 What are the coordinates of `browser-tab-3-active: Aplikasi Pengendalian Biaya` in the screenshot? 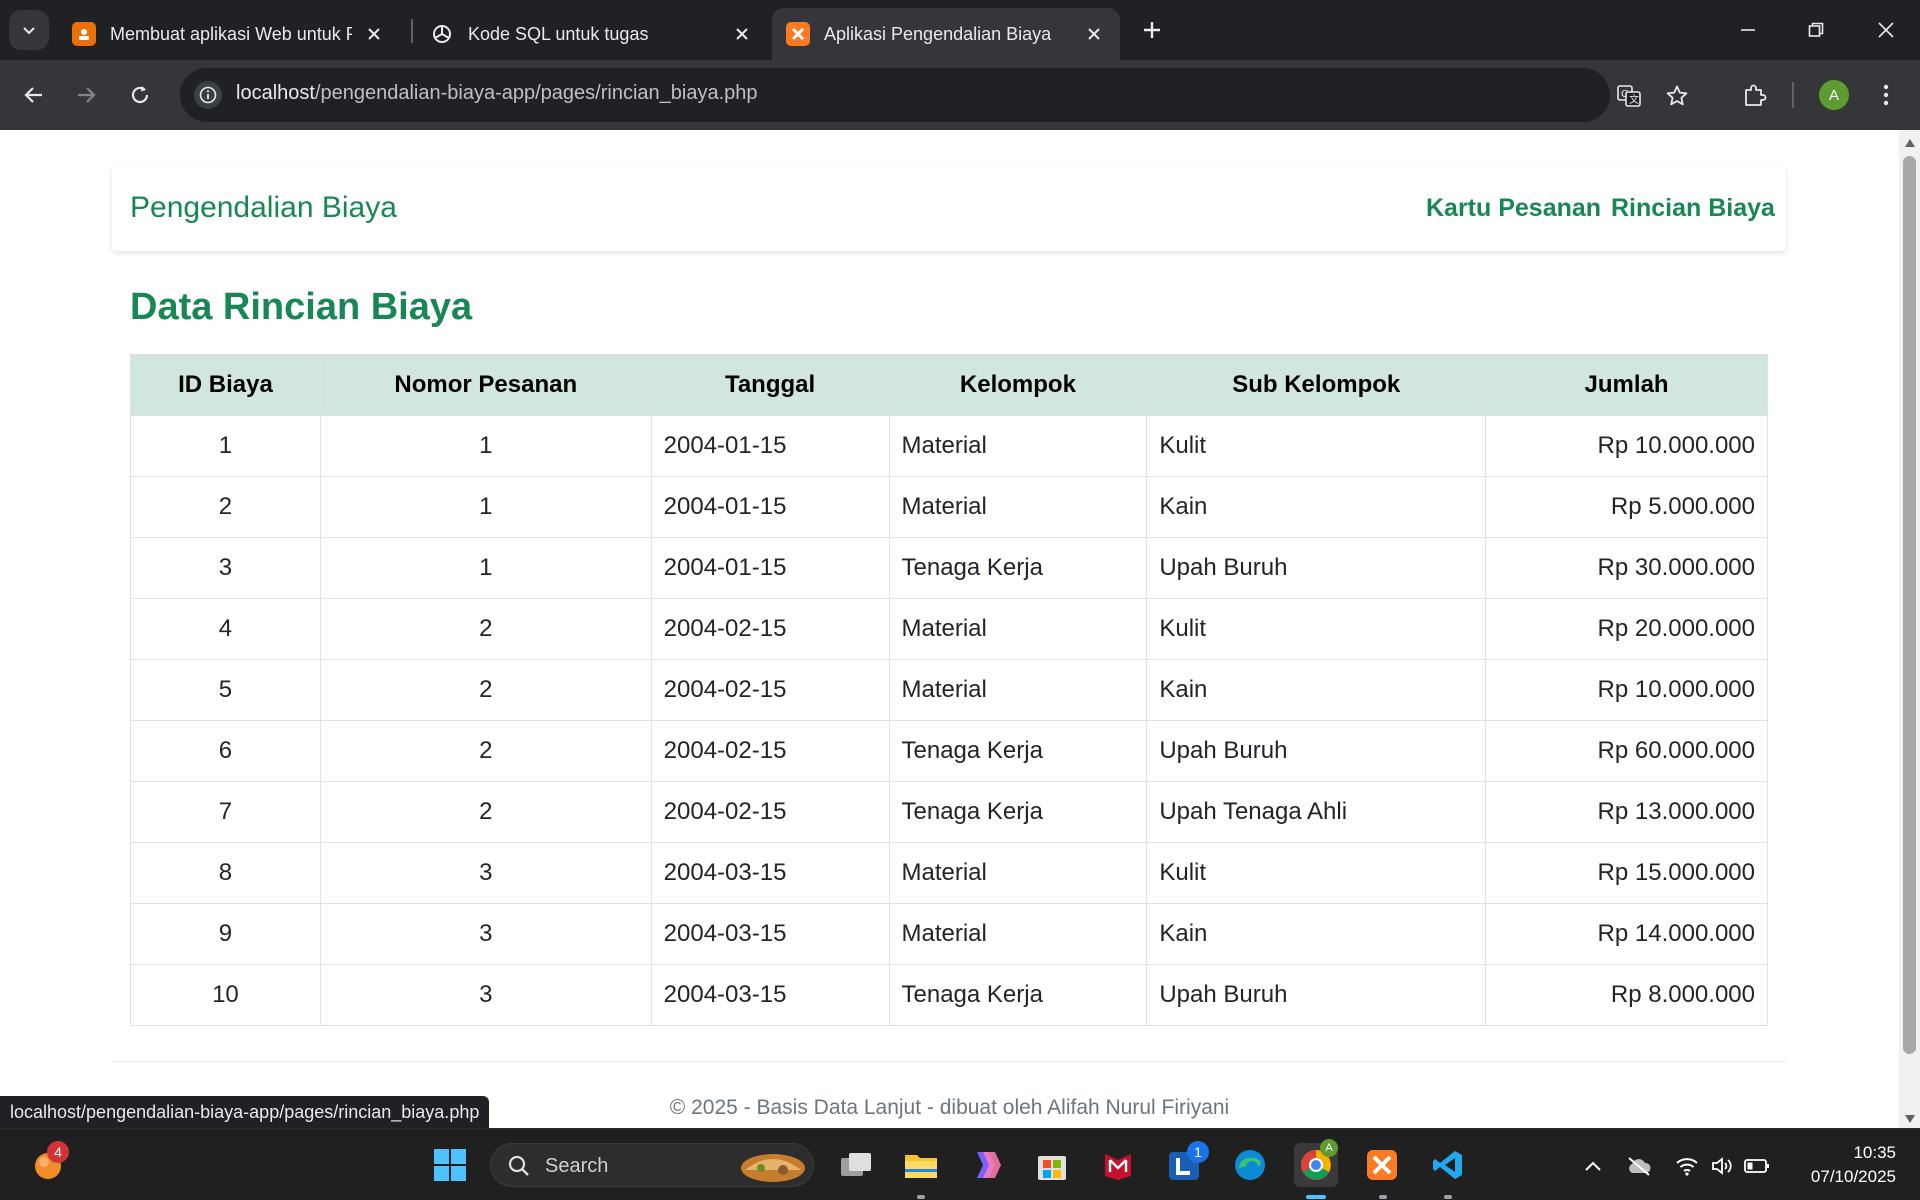 It's located at (946, 34).